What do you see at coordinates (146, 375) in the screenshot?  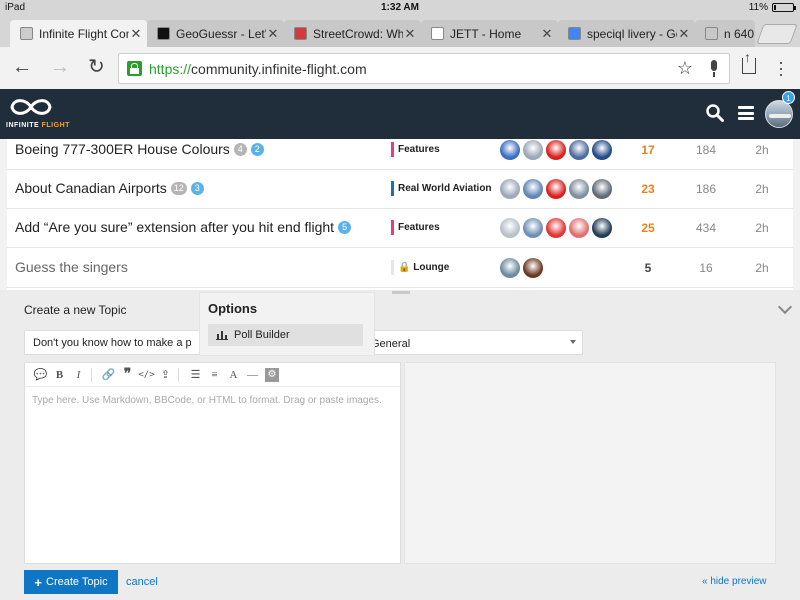 I see `code-icon: </>` at bounding box center [146, 375].